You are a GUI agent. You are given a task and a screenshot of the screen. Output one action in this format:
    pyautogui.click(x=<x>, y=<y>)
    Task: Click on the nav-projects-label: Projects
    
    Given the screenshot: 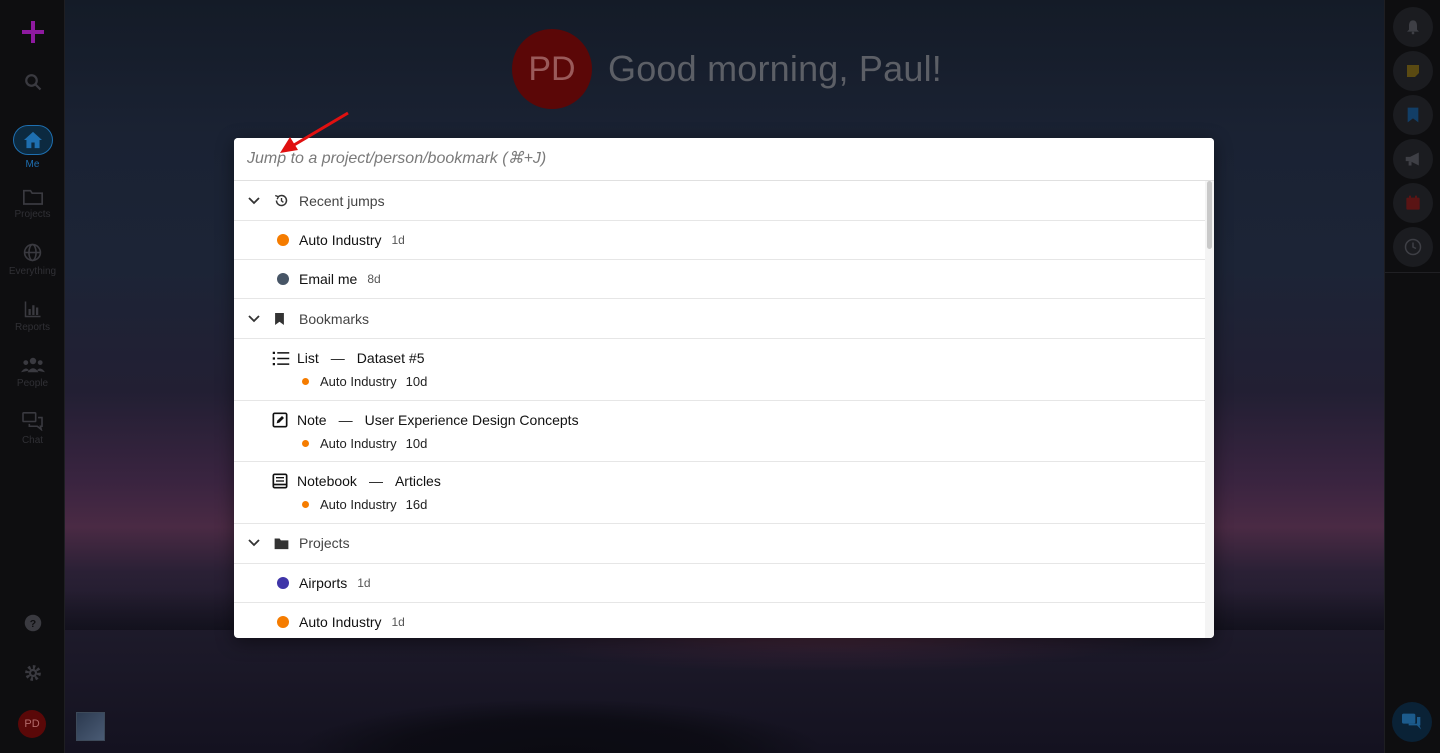 What is the action you would take?
    pyautogui.click(x=32, y=214)
    